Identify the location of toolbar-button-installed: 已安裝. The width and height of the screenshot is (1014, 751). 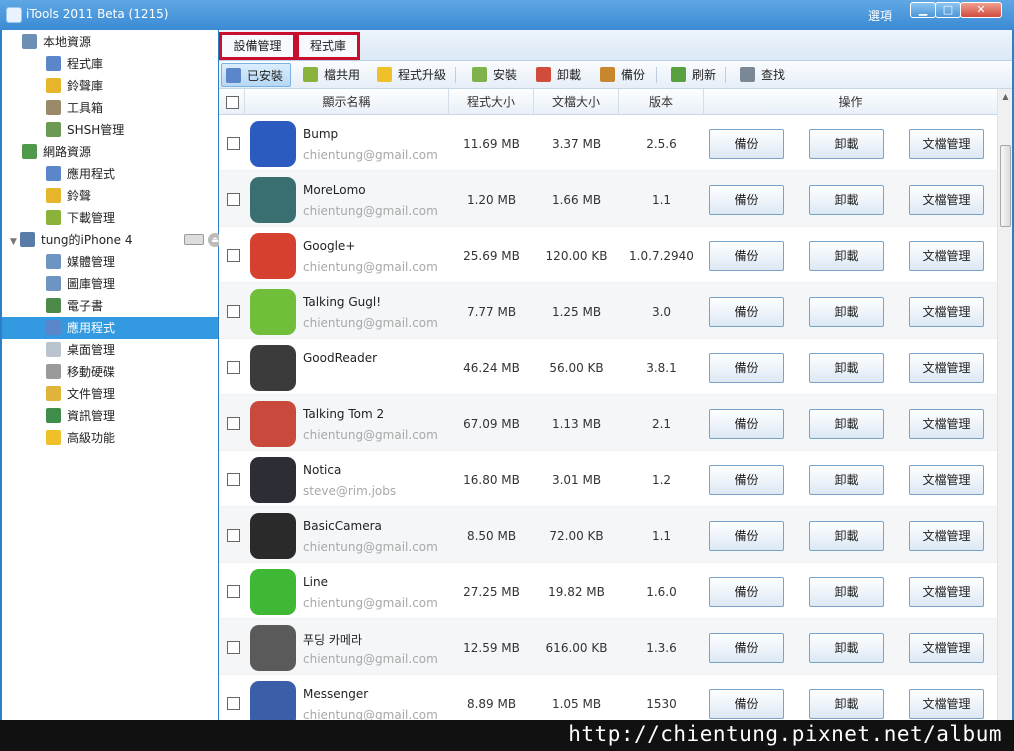
(256, 75).